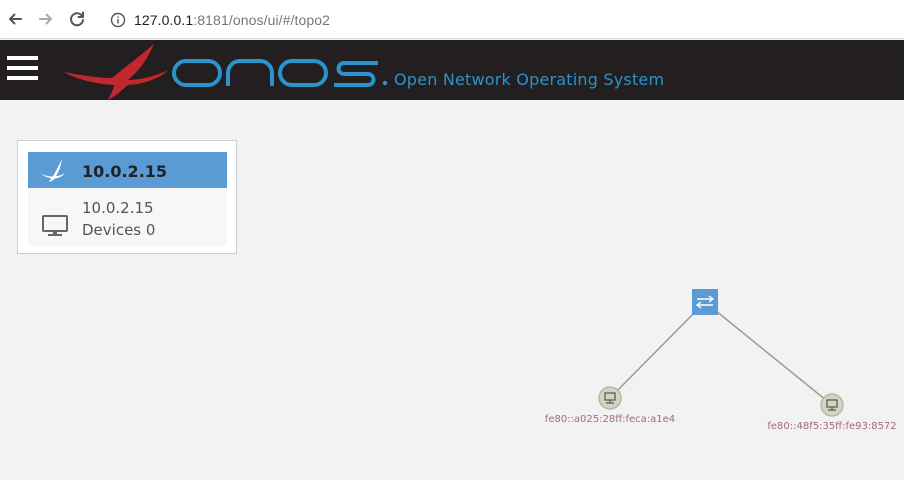  I want to click on info-icon, so click(118, 20).